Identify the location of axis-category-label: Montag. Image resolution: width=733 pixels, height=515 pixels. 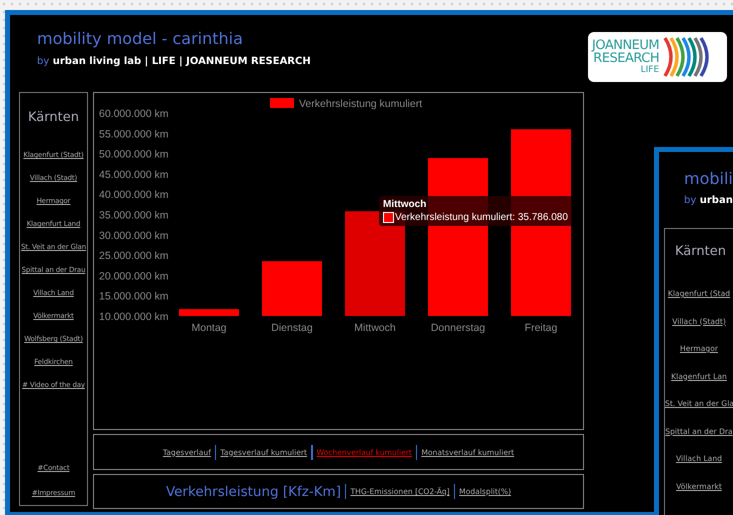
(209, 328).